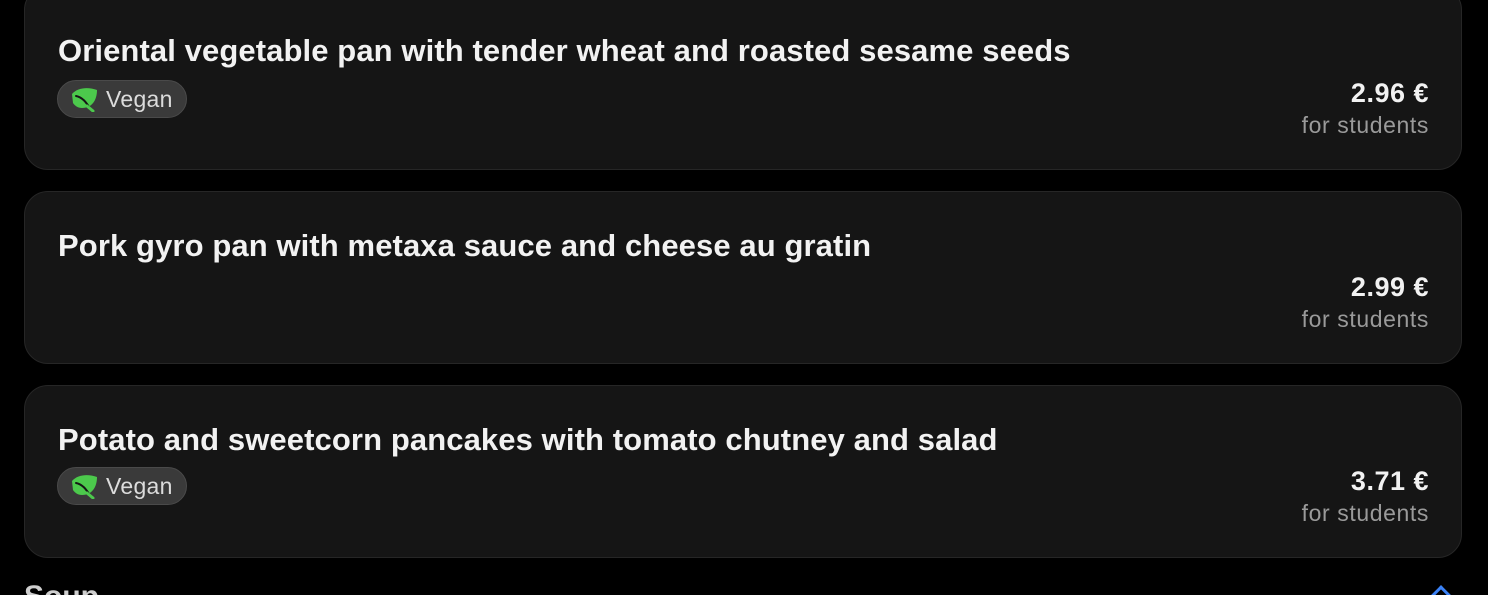 The height and width of the screenshot is (595, 1488). Describe the element at coordinates (1389, 93) in the screenshot. I see `price: 2.96 €` at that location.